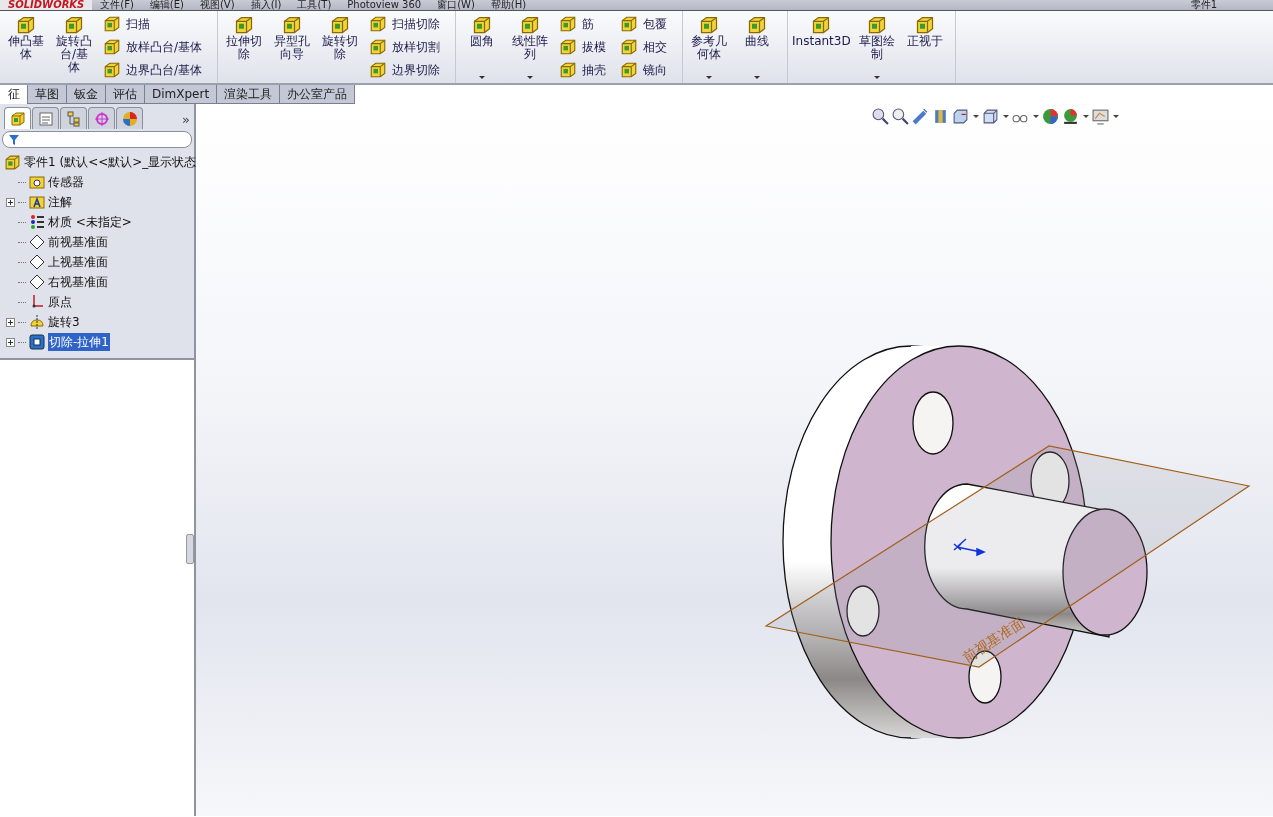 This screenshot has width=1273, height=817. What do you see at coordinates (709, 48) in the screenshot?
I see `ribbon-button: 参考几何体` at bounding box center [709, 48].